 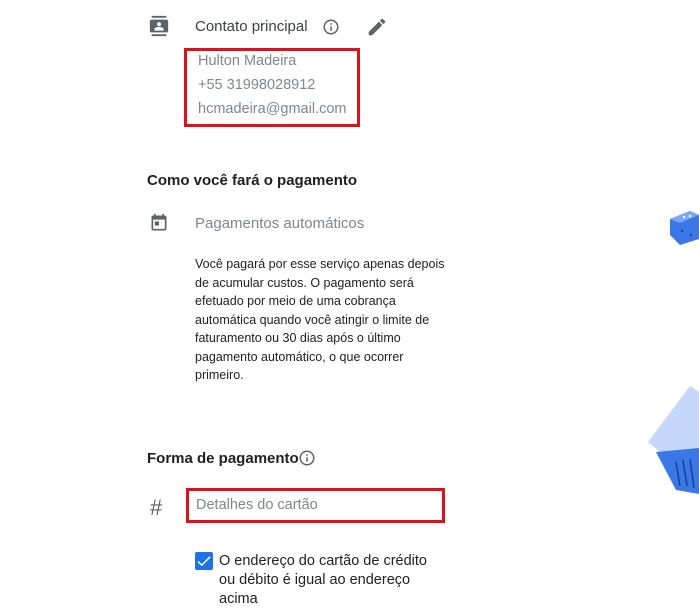 I want to click on decorative-gift-illustration, so click(x=673, y=440).